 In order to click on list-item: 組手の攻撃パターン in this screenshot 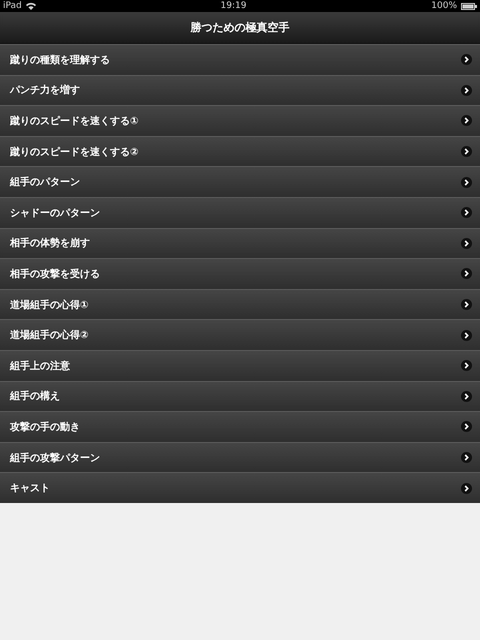, I will do `click(240, 457)`.